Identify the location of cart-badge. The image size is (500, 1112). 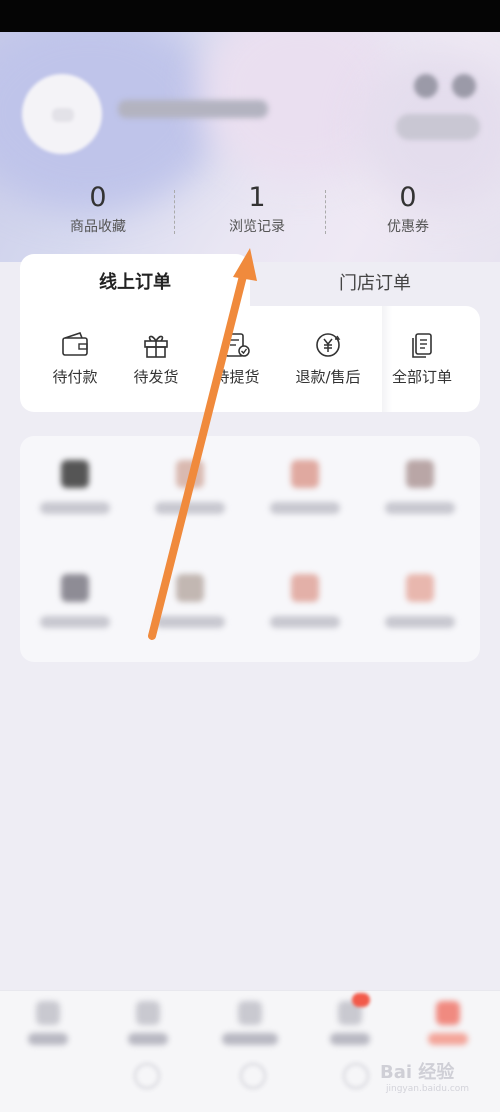
(361, 1000).